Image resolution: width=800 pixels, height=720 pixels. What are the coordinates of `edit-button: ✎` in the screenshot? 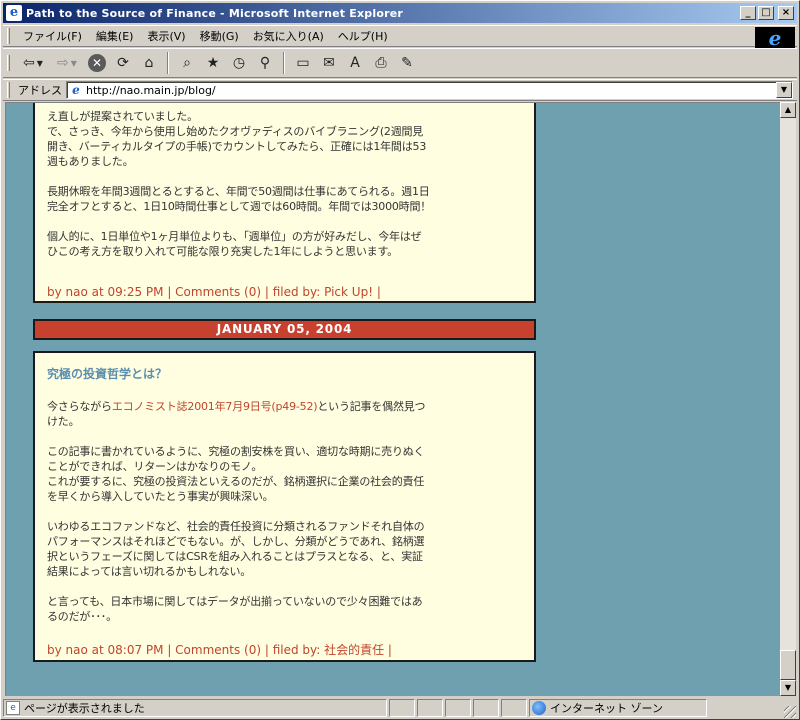 It's located at (407, 63).